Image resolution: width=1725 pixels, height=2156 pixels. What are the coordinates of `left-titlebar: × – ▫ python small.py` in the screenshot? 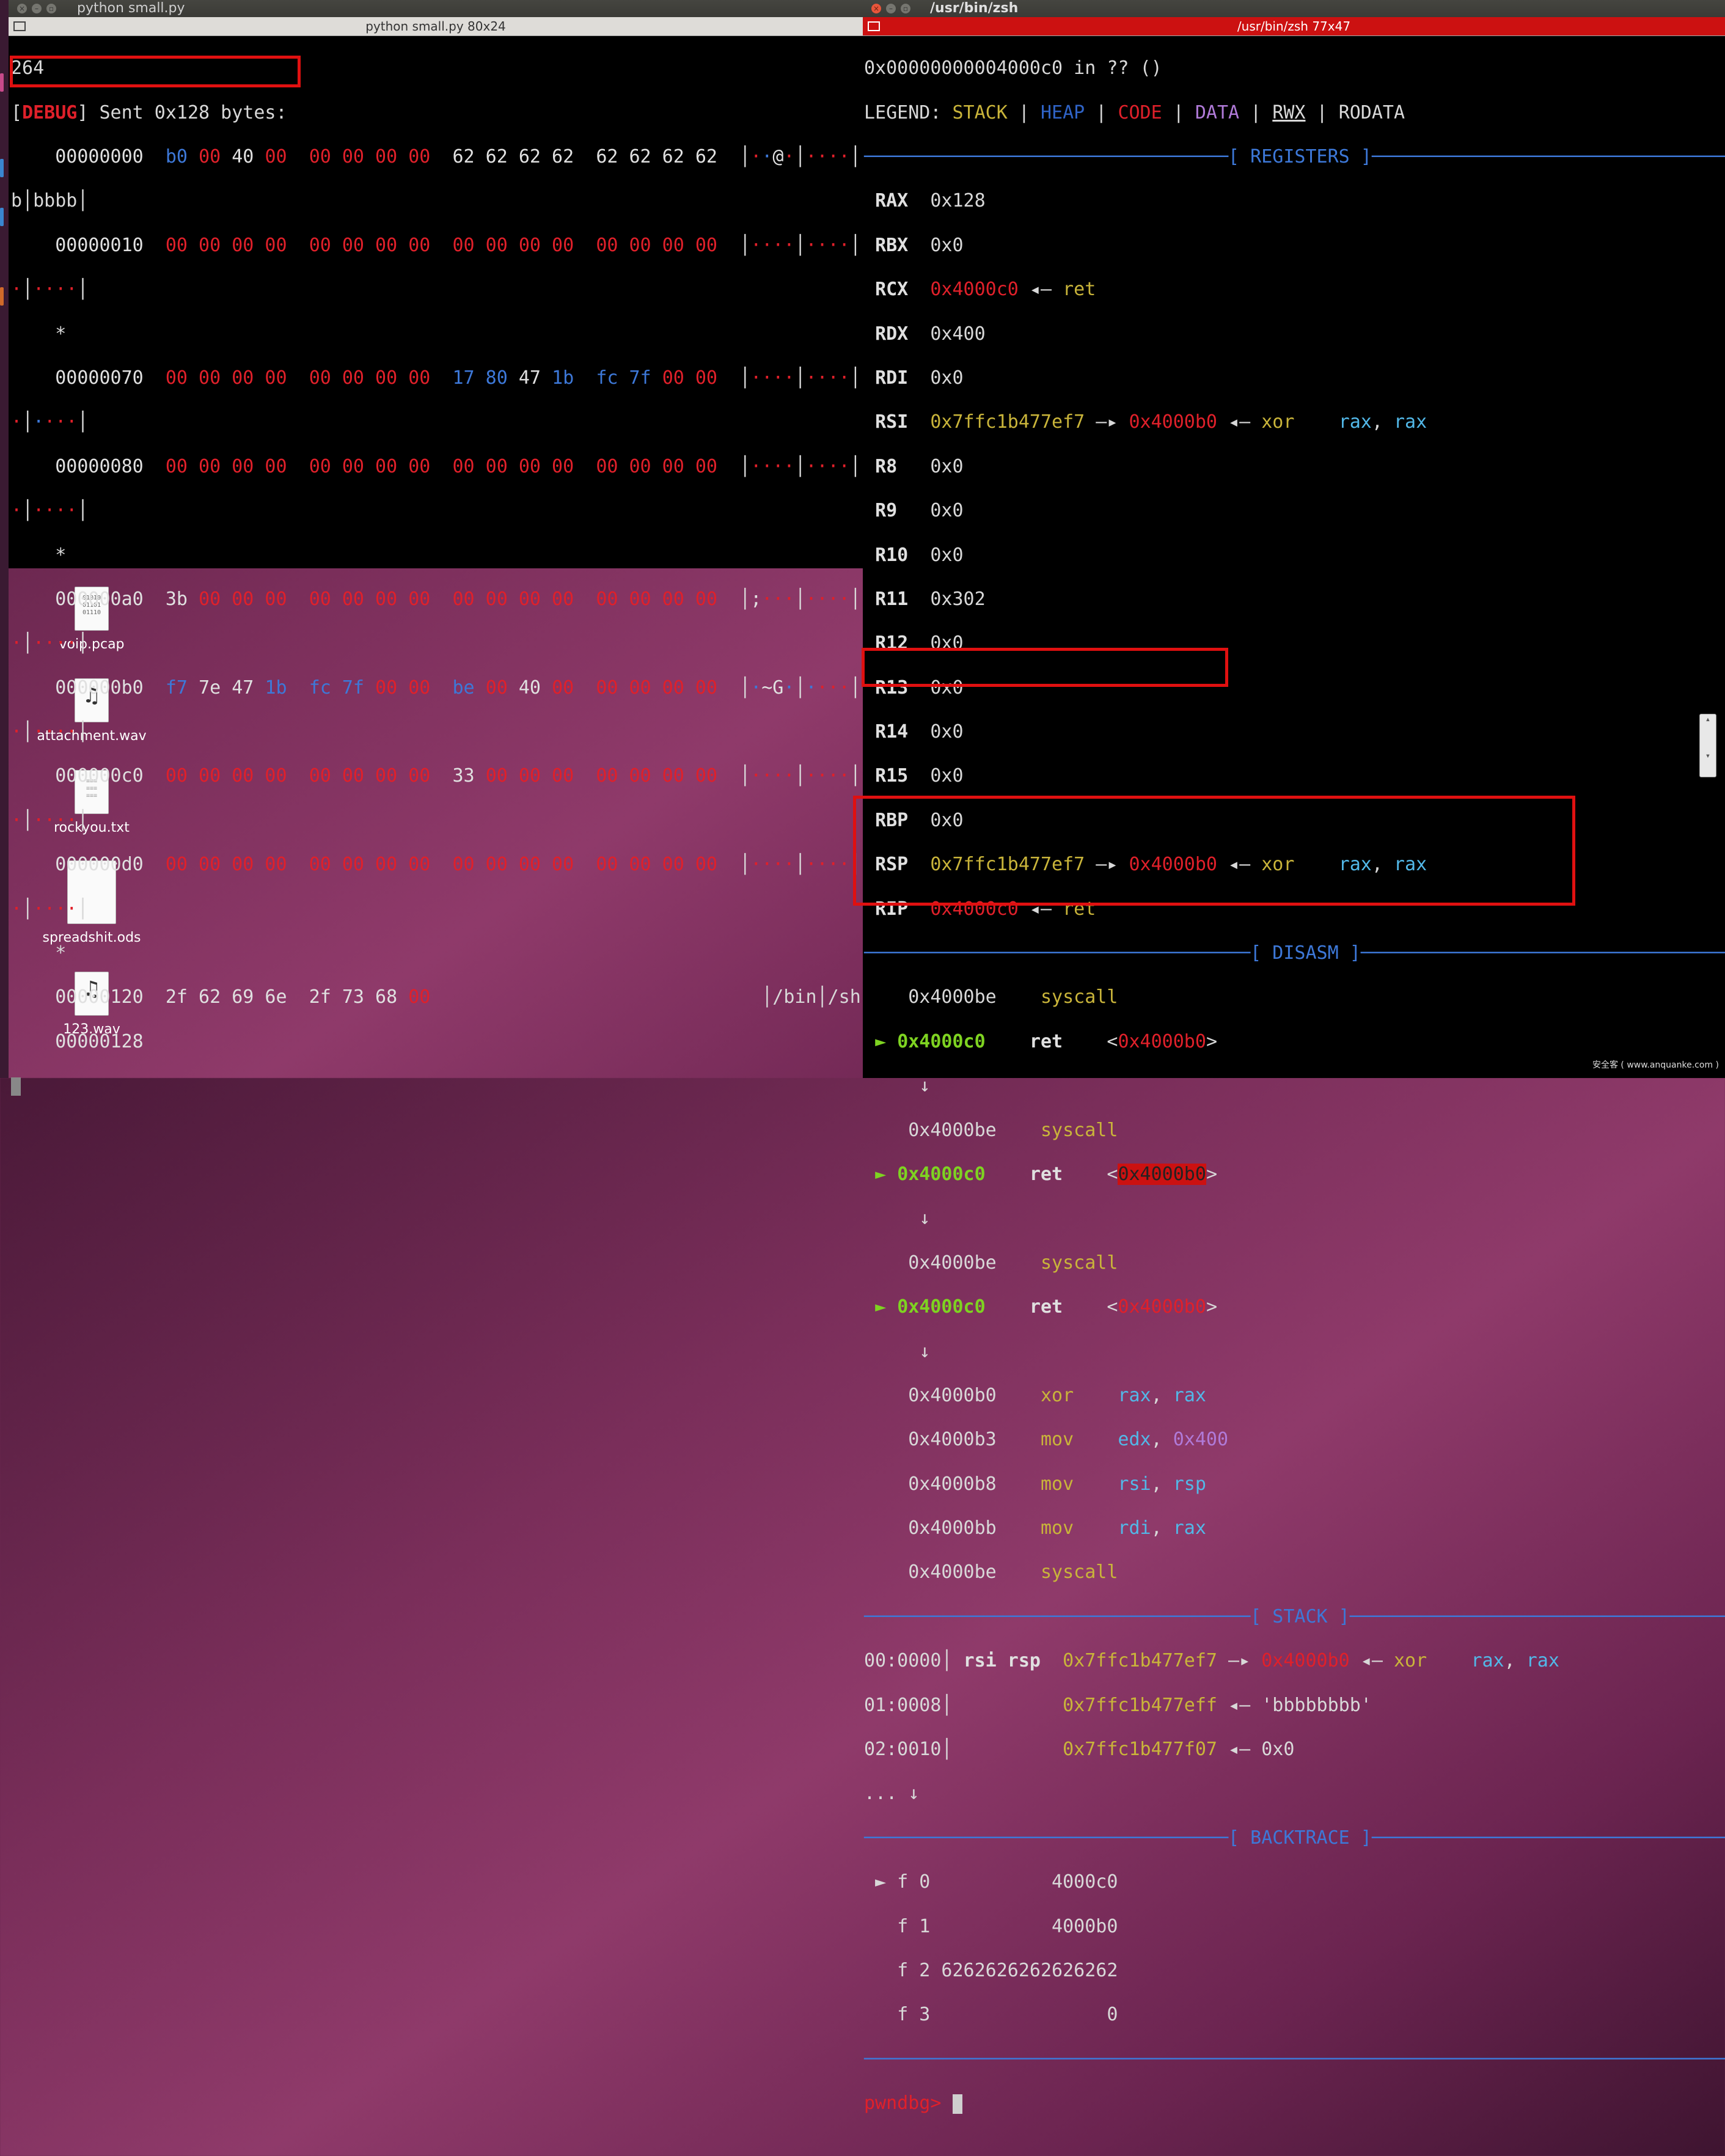 It's located at (436, 9).